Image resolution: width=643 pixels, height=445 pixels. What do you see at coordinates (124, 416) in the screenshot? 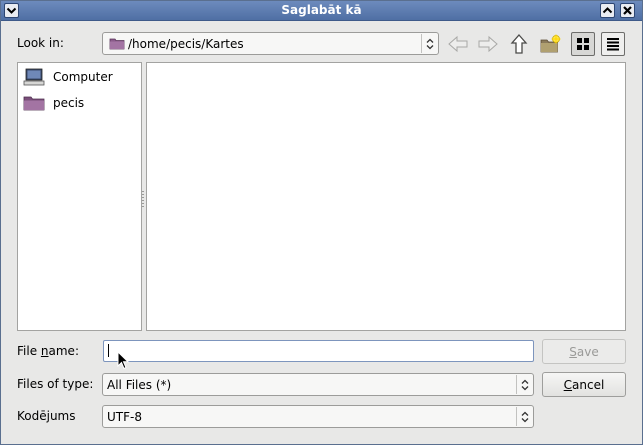
I see `encoding-value: UTF-8` at bounding box center [124, 416].